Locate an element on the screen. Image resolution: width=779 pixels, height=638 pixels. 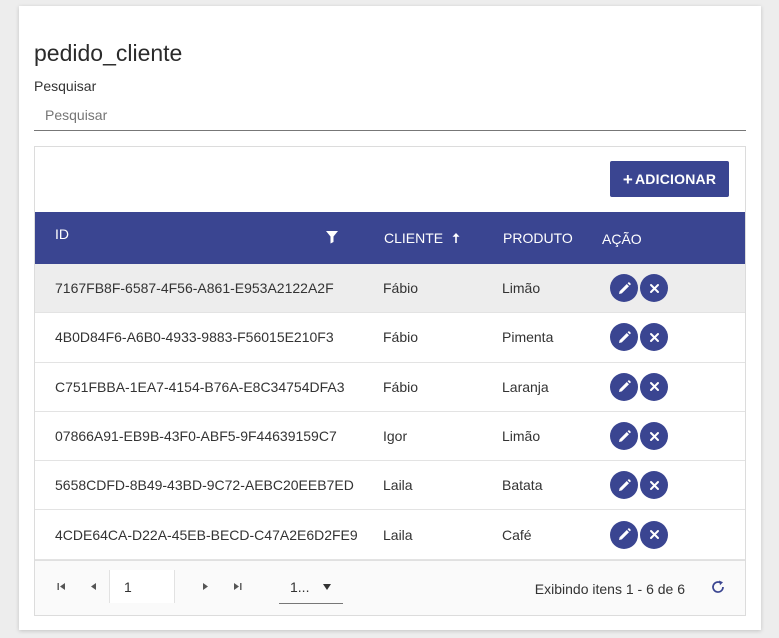
prev-page-button is located at coordinates (93, 586).